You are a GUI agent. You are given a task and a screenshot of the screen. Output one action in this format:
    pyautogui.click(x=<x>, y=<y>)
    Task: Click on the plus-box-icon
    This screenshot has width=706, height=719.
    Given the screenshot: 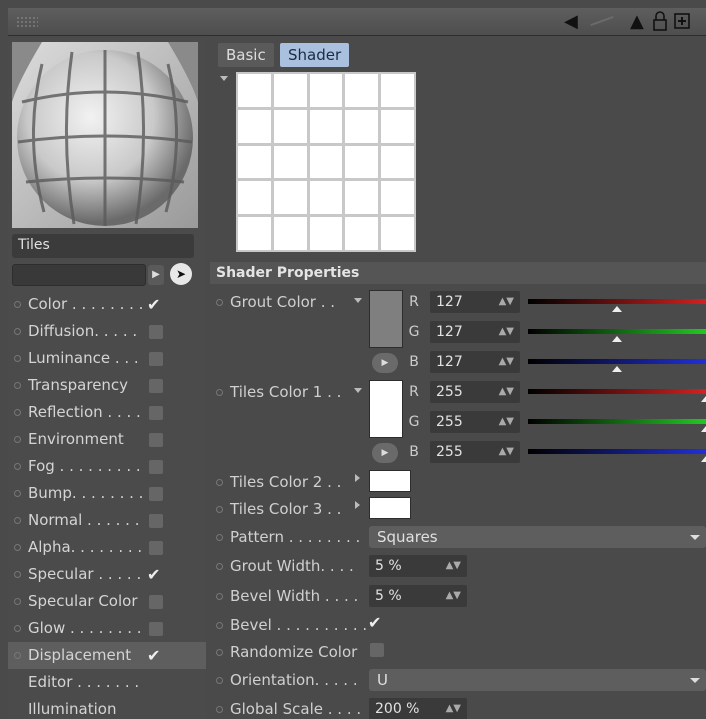 What is the action you would take?
    pyautogui.click(x=682, y=24)
    